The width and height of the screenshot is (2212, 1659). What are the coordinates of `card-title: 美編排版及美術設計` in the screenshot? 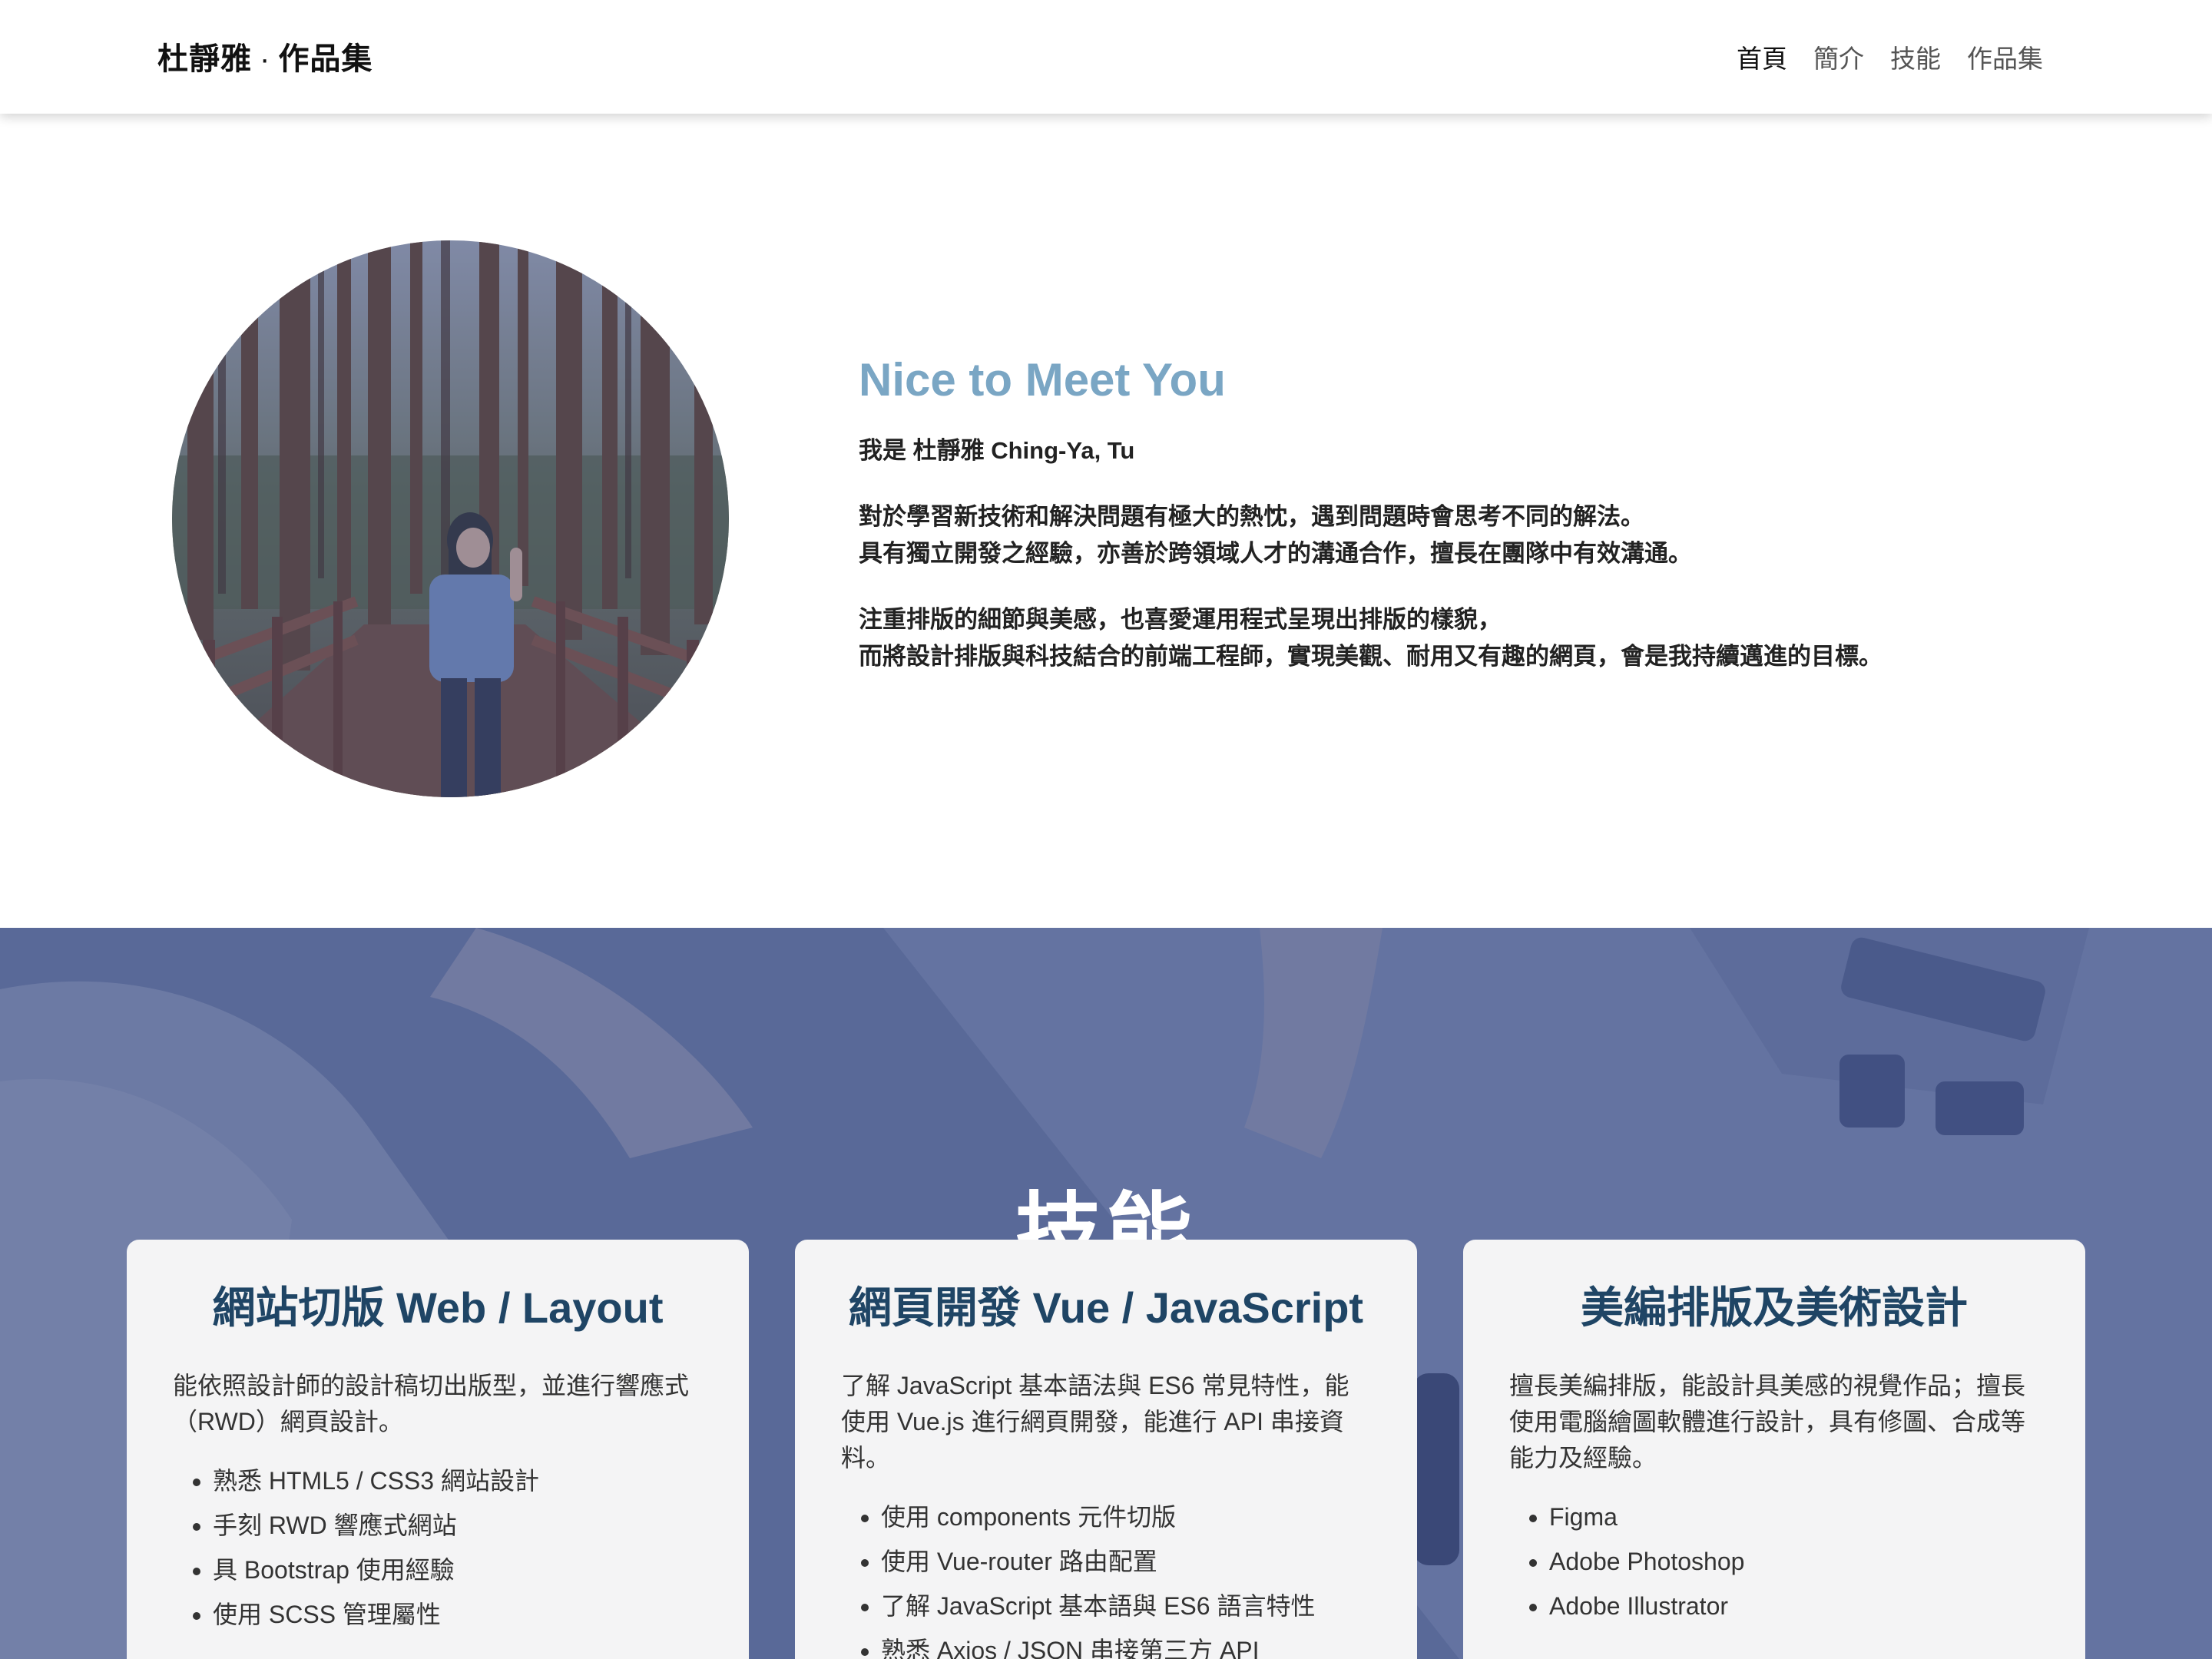 It's located at (1775, 1307).